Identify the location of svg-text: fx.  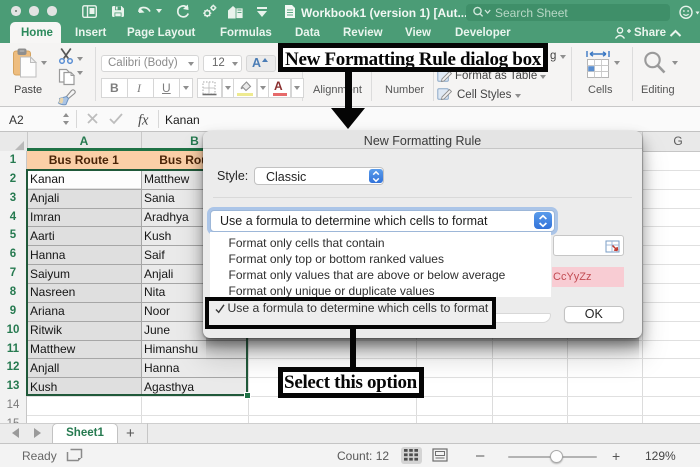
(143, 120).